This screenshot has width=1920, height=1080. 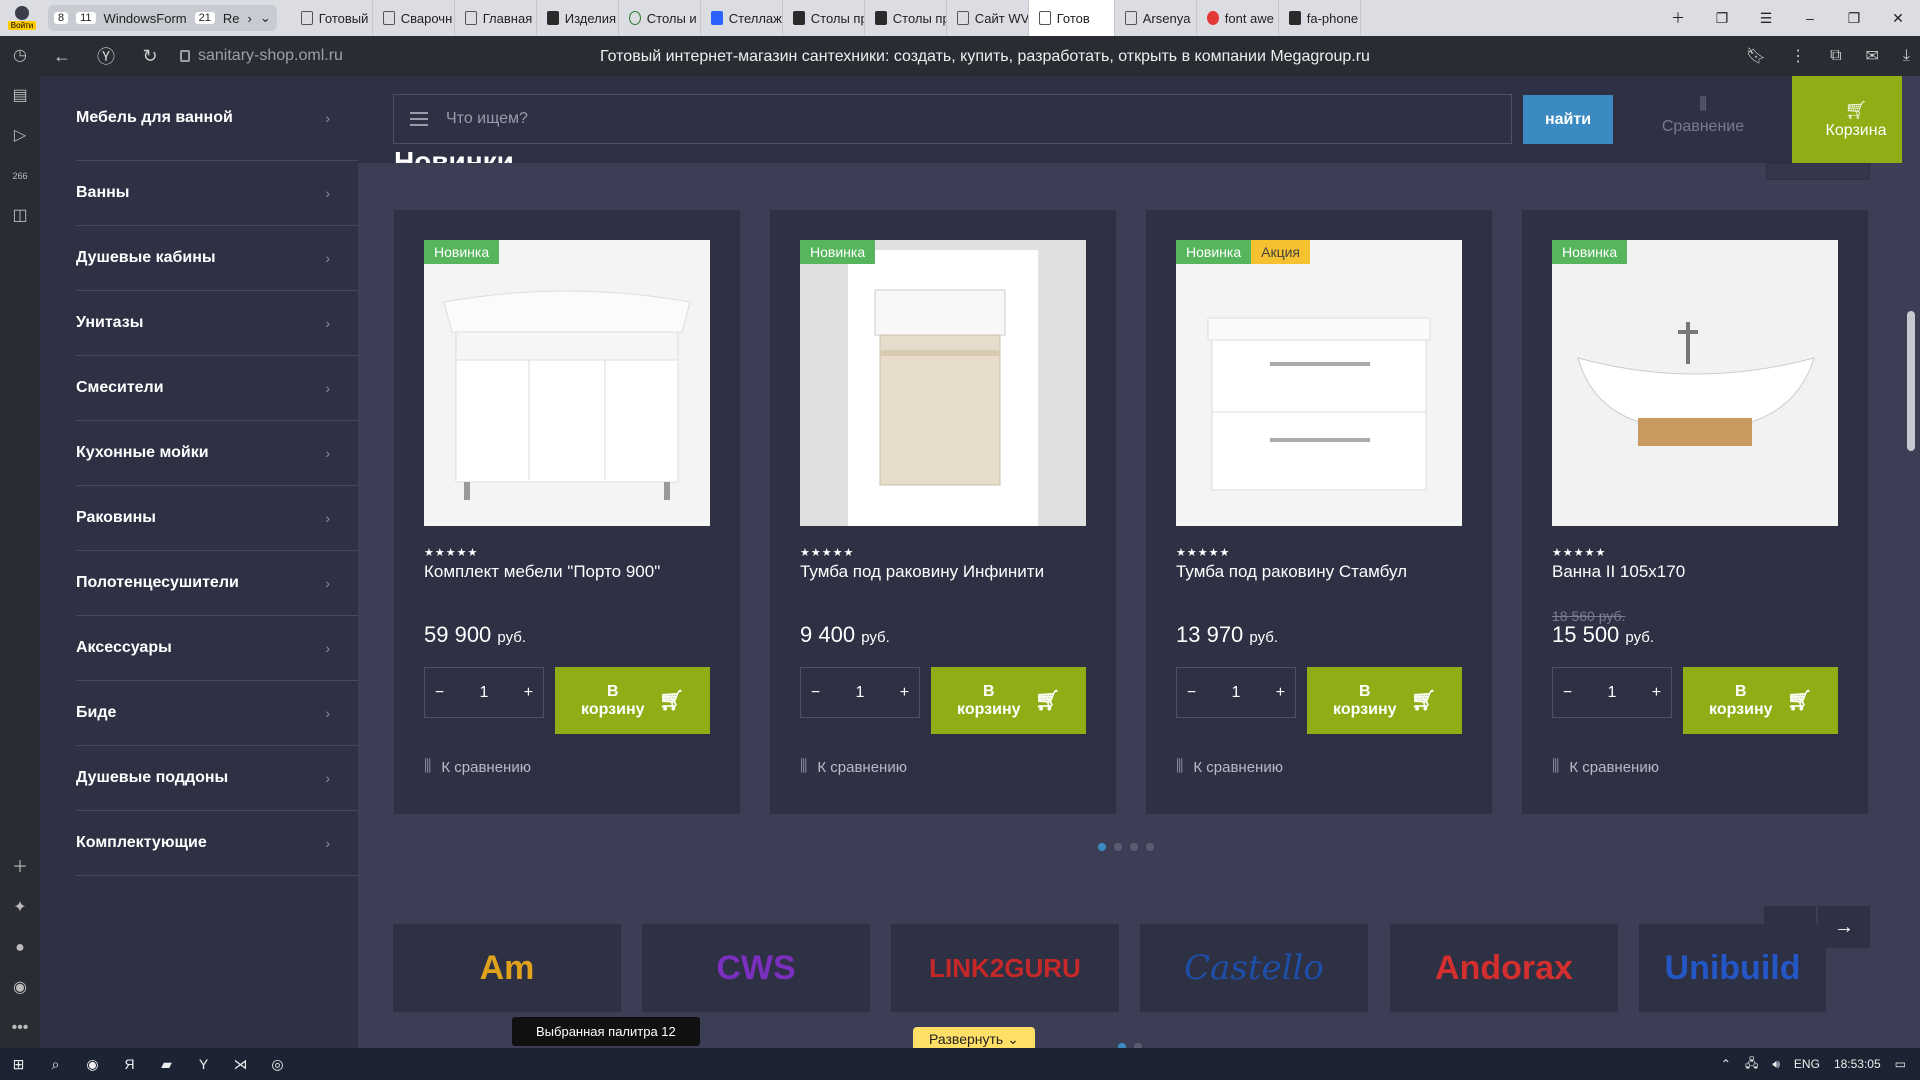 I want to click on add-icon: ＋, so click(x=20, y=868).